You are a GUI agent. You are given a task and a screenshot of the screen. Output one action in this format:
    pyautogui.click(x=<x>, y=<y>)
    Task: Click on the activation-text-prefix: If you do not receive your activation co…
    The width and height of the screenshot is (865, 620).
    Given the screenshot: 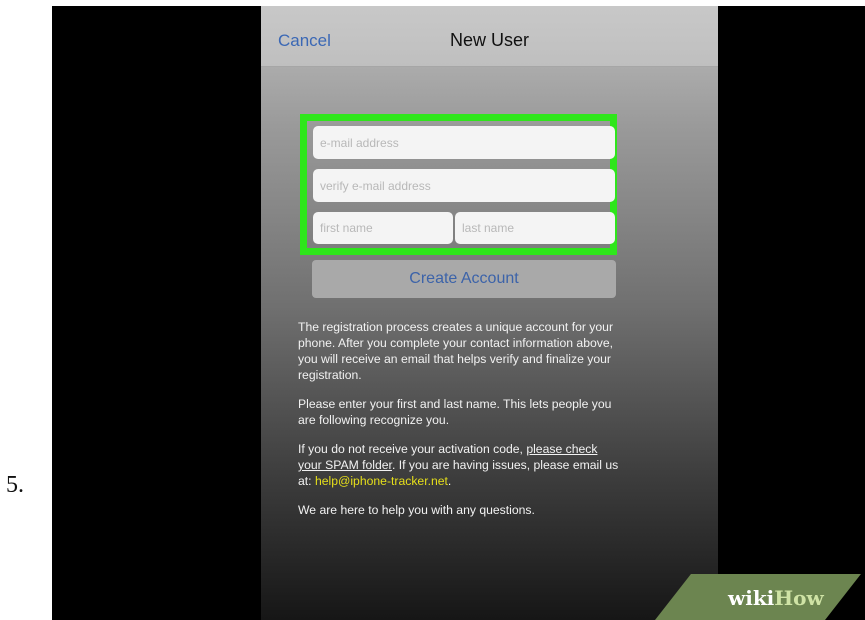 What is the action you would take?
    pyautogui.click(x=412, y=449)
    